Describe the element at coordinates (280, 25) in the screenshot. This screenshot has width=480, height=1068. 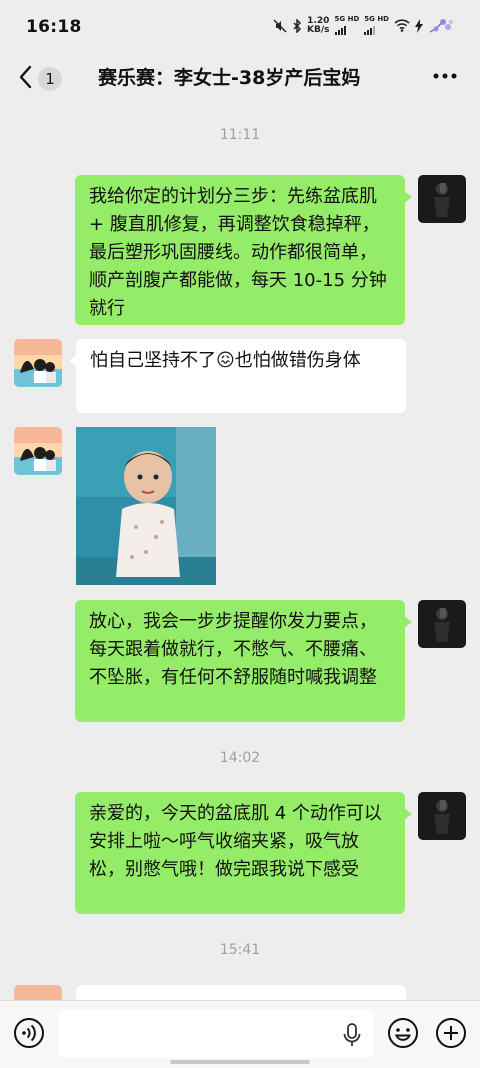
I see `mute-icon` at that location.